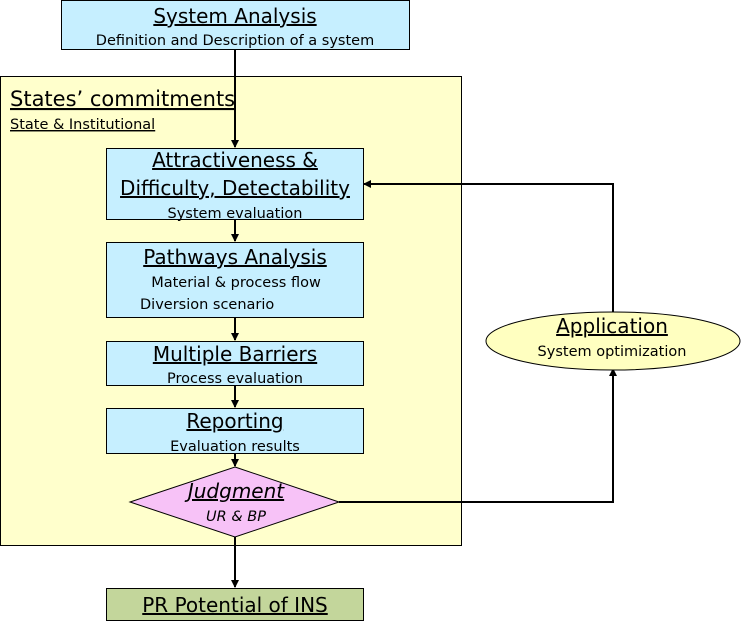 This screenshot has width=742, height=622. Describe the element at coordinates (236, 517) in the screenshot. I see `judgment-subtitle: UR & BP` at that location.